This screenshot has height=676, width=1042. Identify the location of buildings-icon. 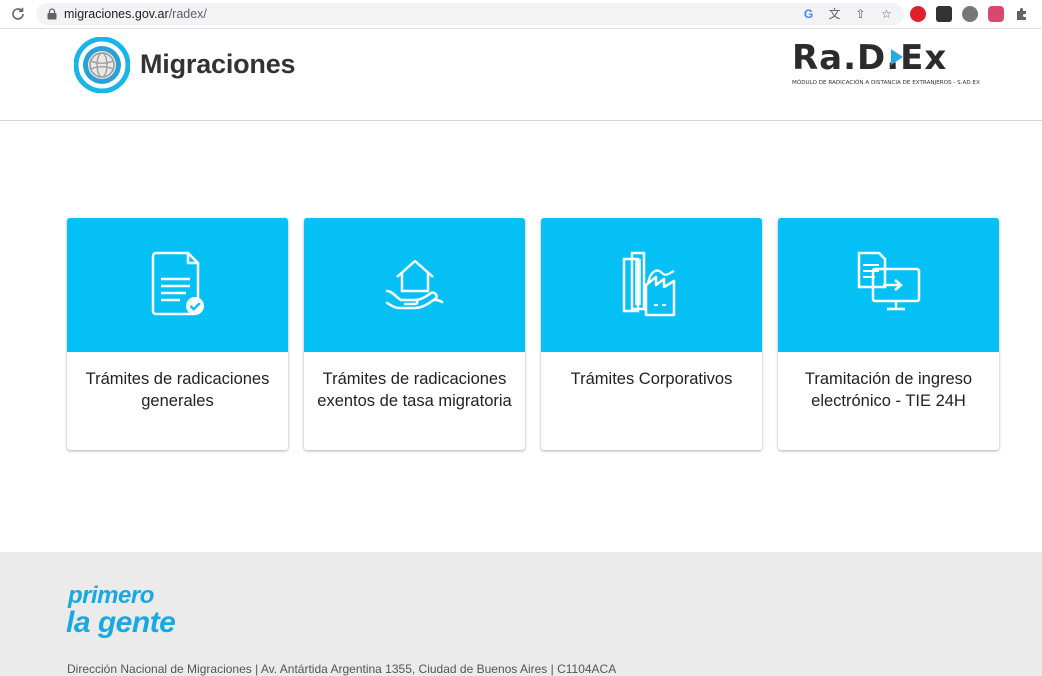
(648, 284).